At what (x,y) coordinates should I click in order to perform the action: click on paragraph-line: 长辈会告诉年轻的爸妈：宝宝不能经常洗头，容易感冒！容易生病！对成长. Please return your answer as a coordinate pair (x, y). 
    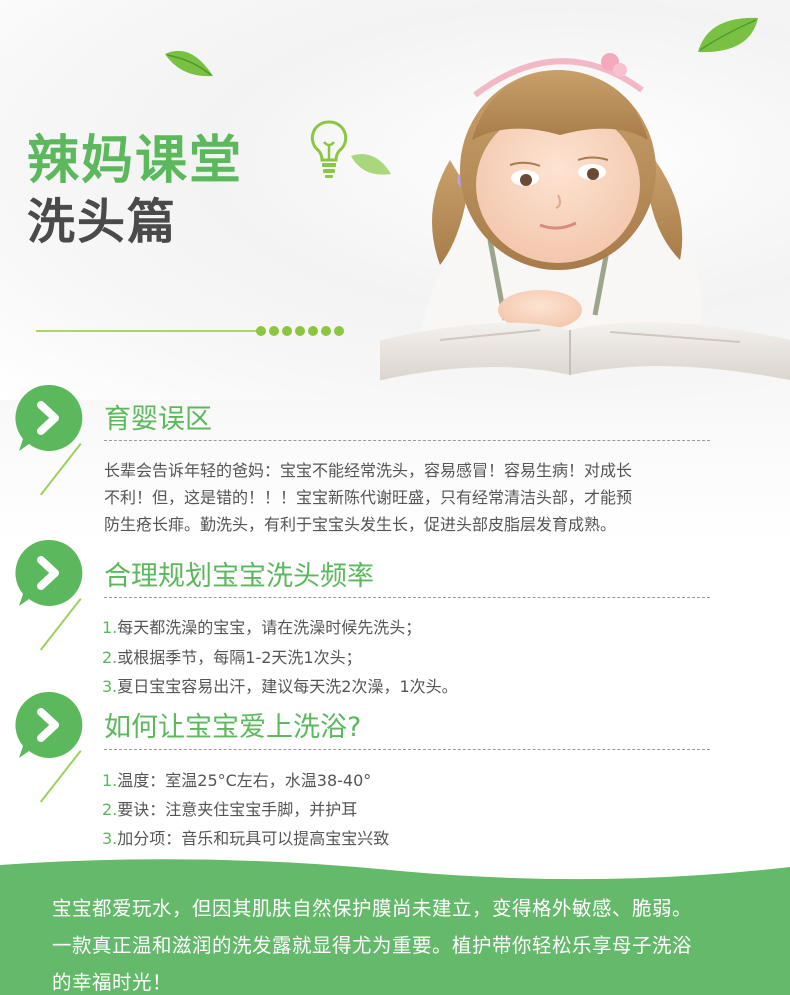
    Looking at the image, I should click on (368, 470).